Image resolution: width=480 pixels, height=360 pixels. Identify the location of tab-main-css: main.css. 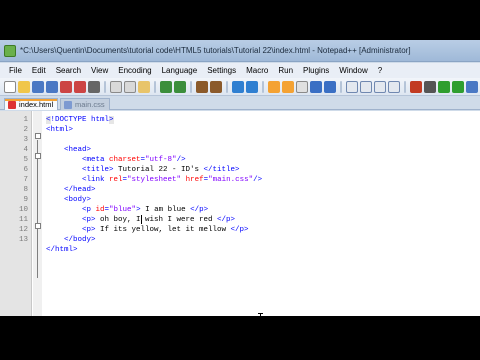
(85, 104).